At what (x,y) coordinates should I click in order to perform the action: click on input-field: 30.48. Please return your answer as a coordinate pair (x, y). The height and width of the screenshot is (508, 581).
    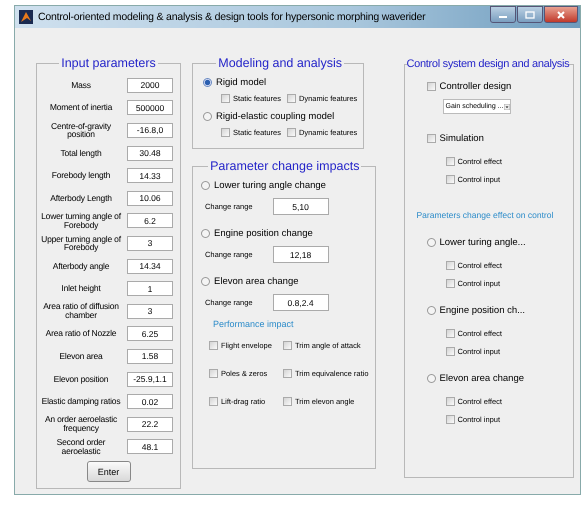
    Looking at the image, I should click on (150, 153).